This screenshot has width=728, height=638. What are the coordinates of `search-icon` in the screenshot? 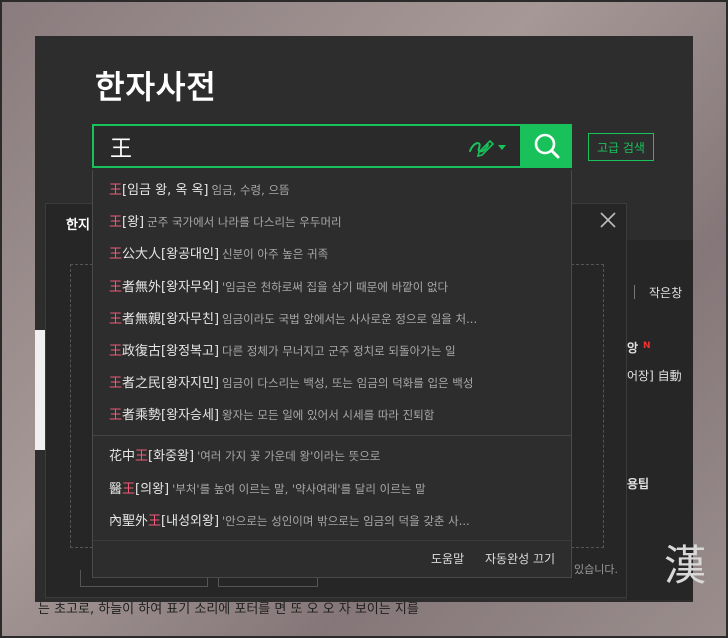 It's located at (547, 146).